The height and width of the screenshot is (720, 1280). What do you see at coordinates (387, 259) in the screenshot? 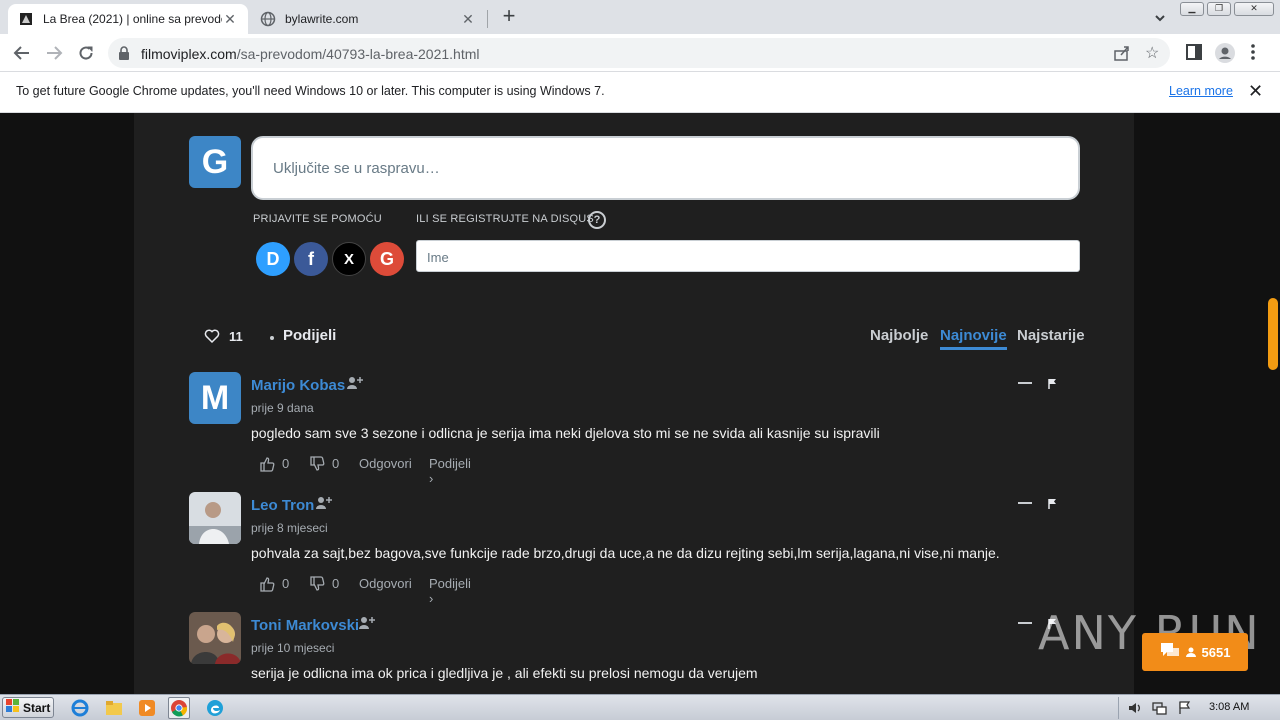
I see `google-login-icon: G` at bounding box center [387, 259].